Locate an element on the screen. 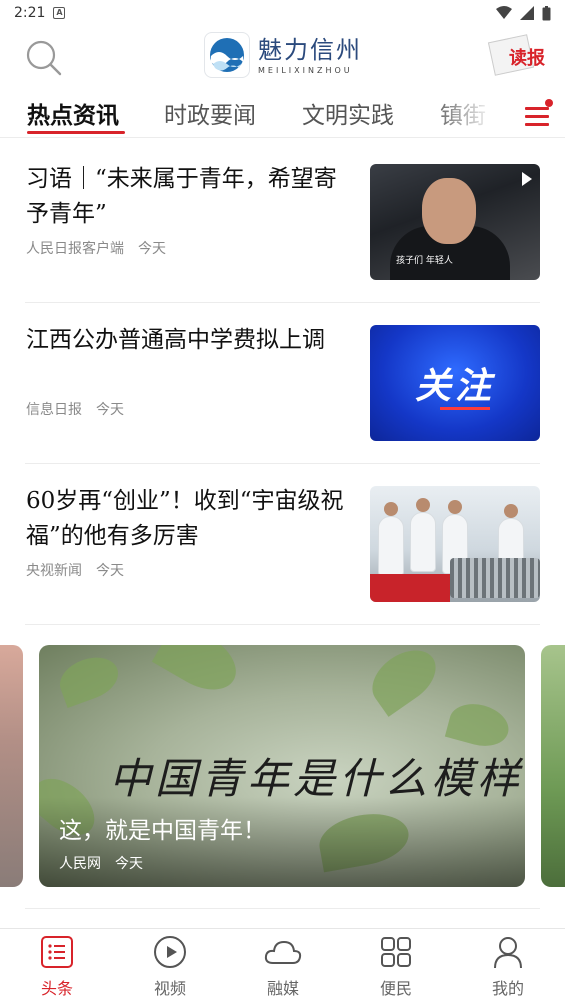 The width and height of the screenshot is (565, 1004). carousel-prev-slide is located at coordinates (11, 766).